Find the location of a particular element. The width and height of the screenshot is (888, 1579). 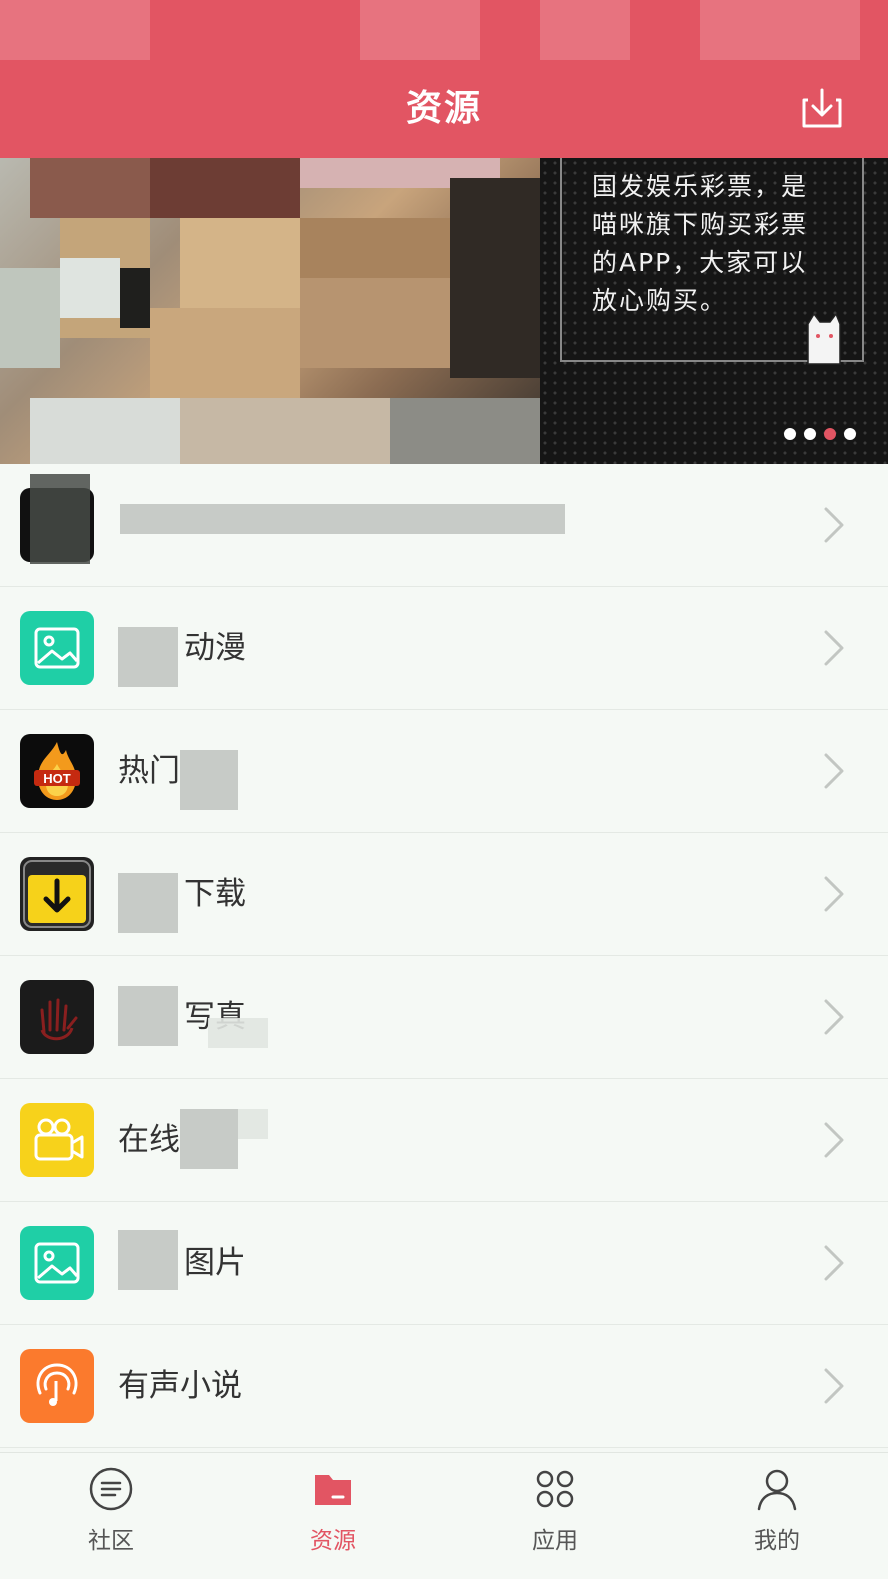

folder-icon is located at coordinates (333, 1490).